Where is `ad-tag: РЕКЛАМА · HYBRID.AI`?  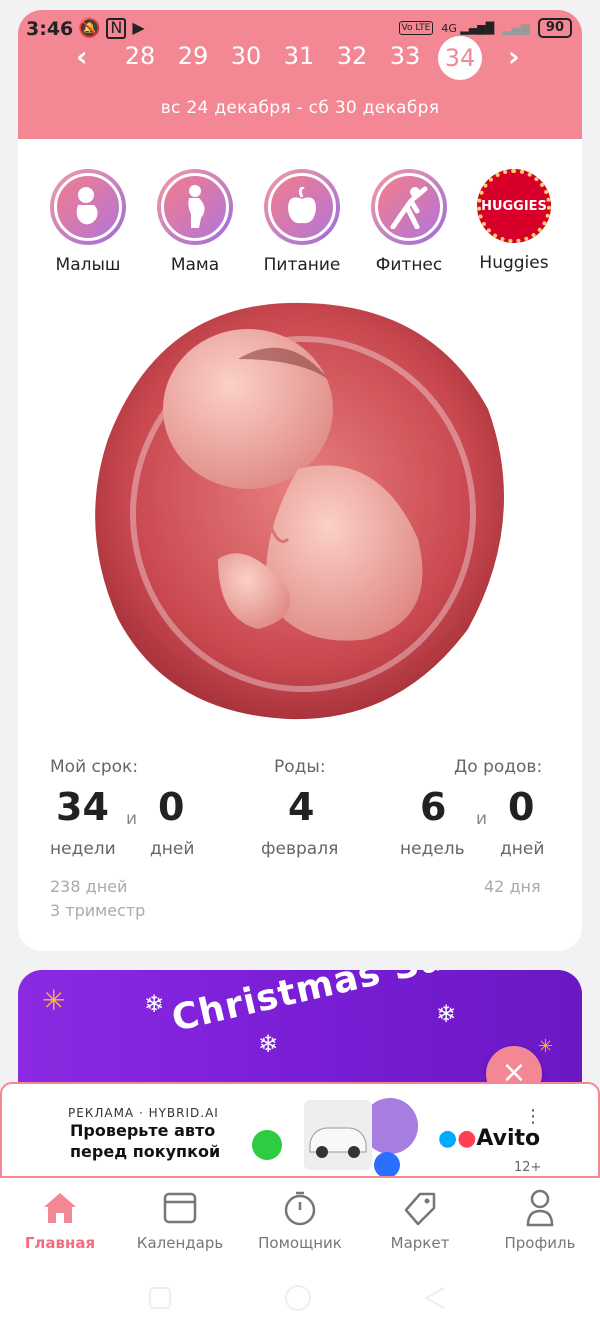
ad-tag: РЕКЛАМА · HYBRID.AI is located at coordinates (143, 1113).